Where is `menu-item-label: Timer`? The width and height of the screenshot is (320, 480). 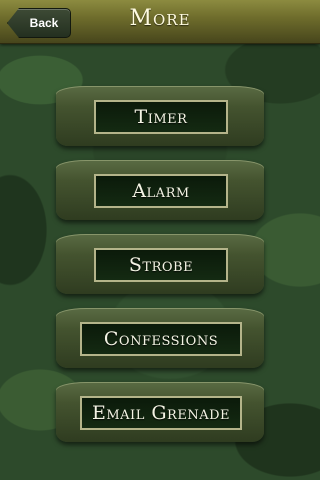 menu-item-label: Timer is located at coordinates (161, 117).